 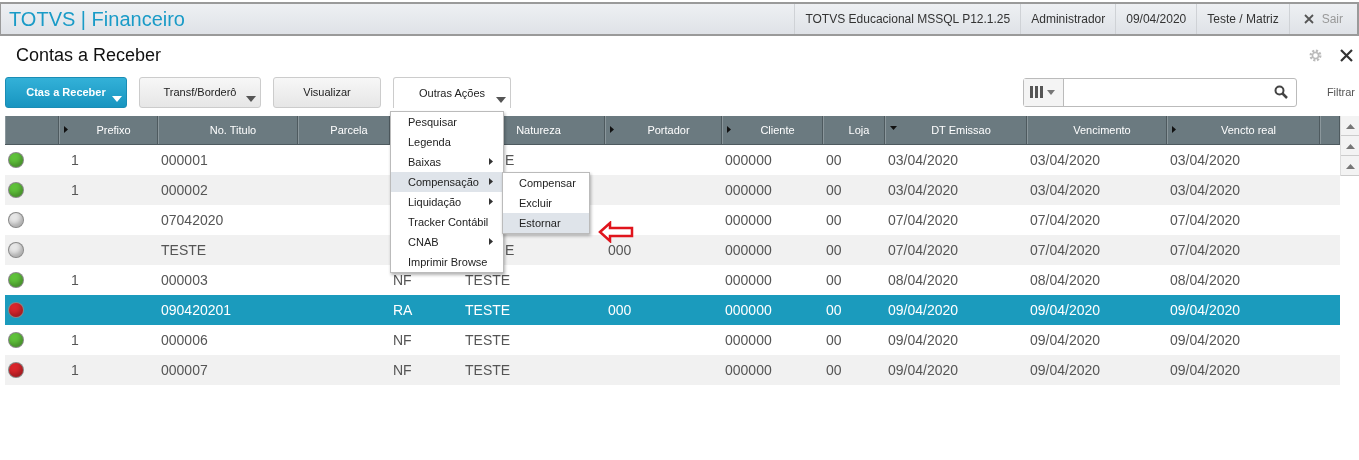 What do you see at coordinates (452, 92) in the screenshot?
I see `toolbar-button: Outras Ações` at bounding box center [452, 92].